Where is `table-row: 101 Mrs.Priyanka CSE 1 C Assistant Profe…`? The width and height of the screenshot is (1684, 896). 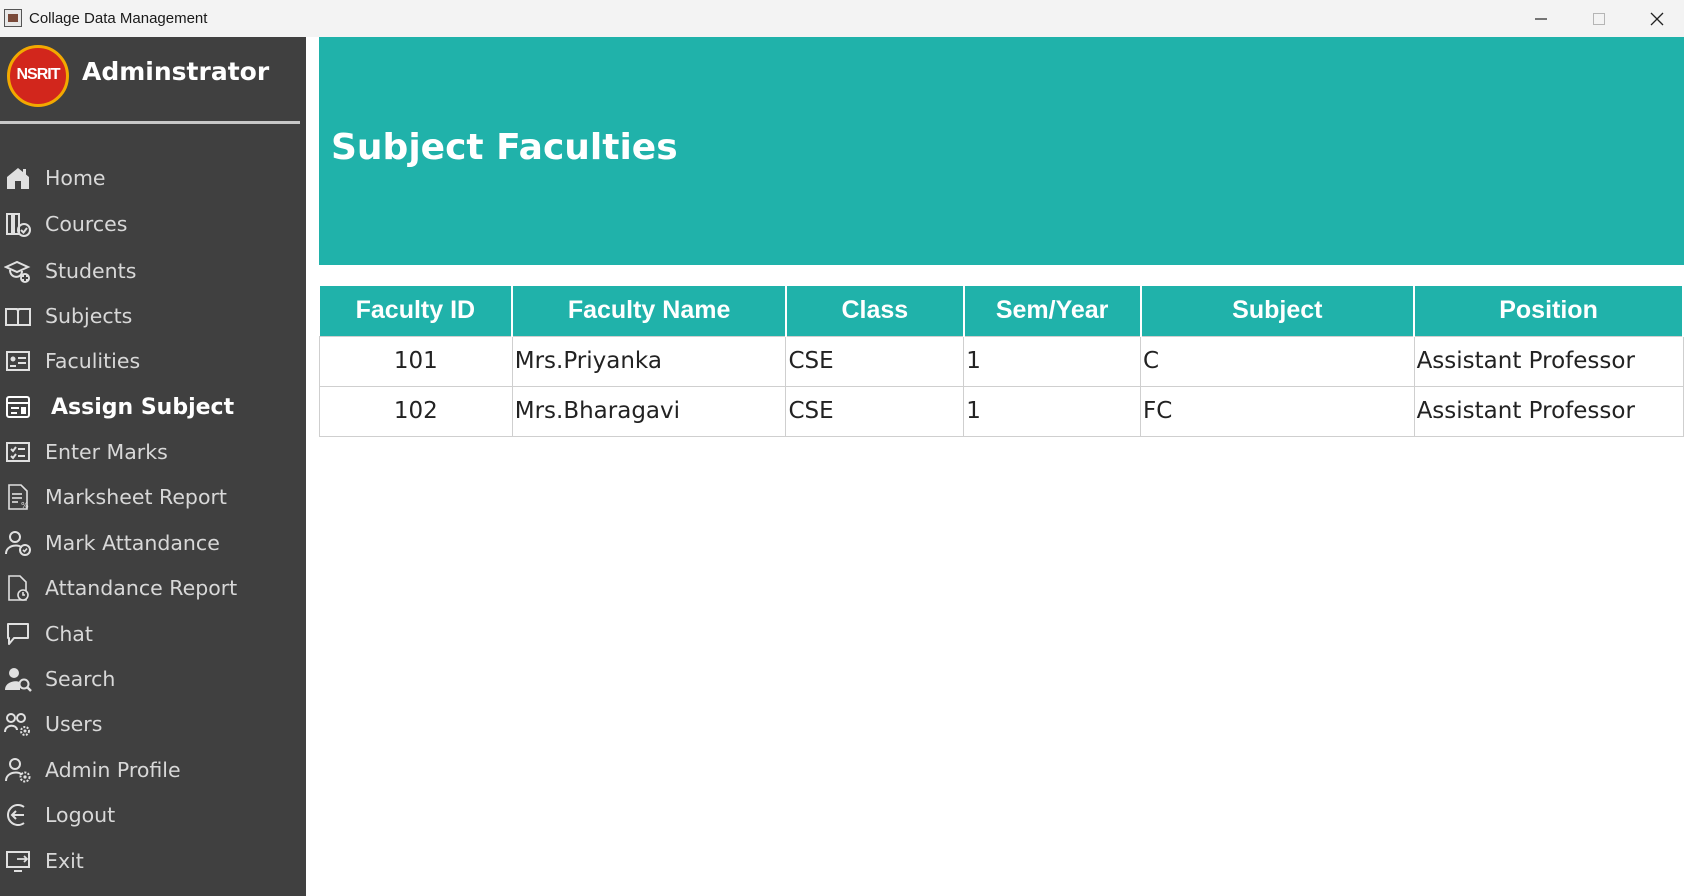
table-row: 101 Mrs.Priyanka CSE 1 C Assistant Profe… is located at coordinates (1001, 361).